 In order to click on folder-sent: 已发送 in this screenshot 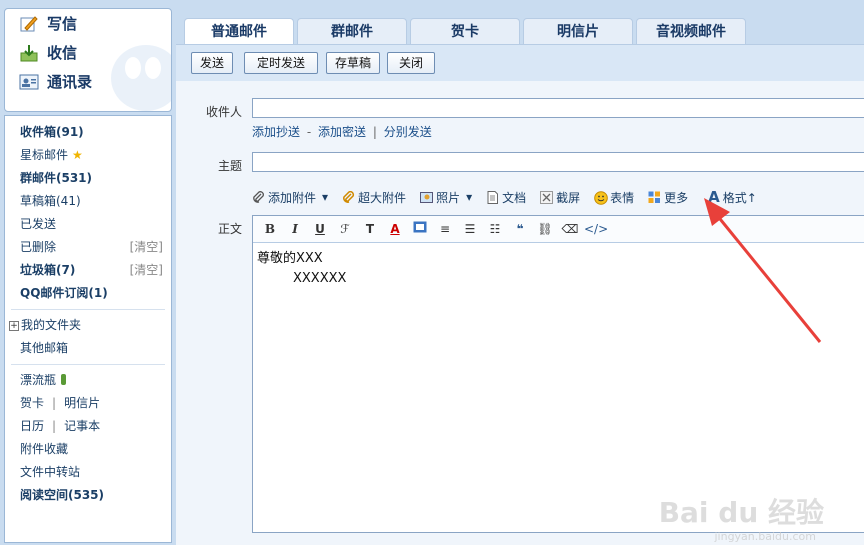, I will do `click(88, 224)`.